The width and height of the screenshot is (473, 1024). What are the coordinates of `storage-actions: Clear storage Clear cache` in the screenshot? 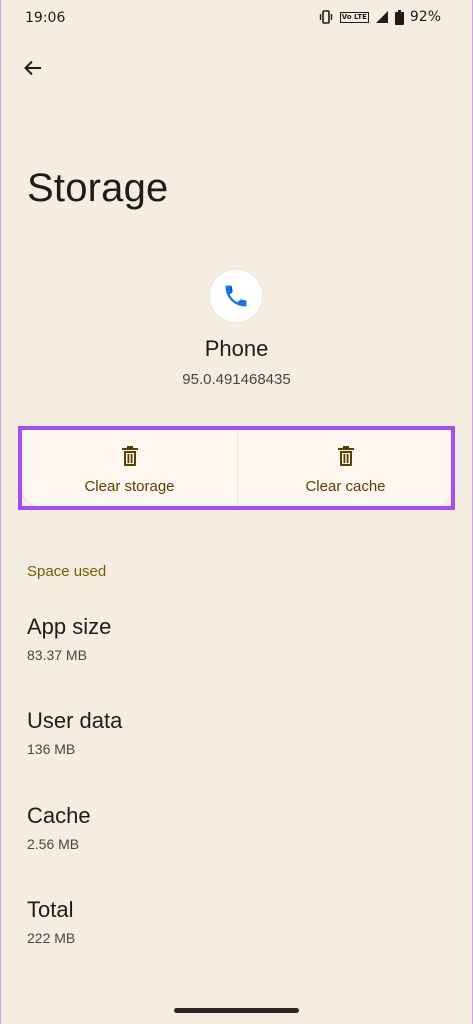 It's located at (237, 469).